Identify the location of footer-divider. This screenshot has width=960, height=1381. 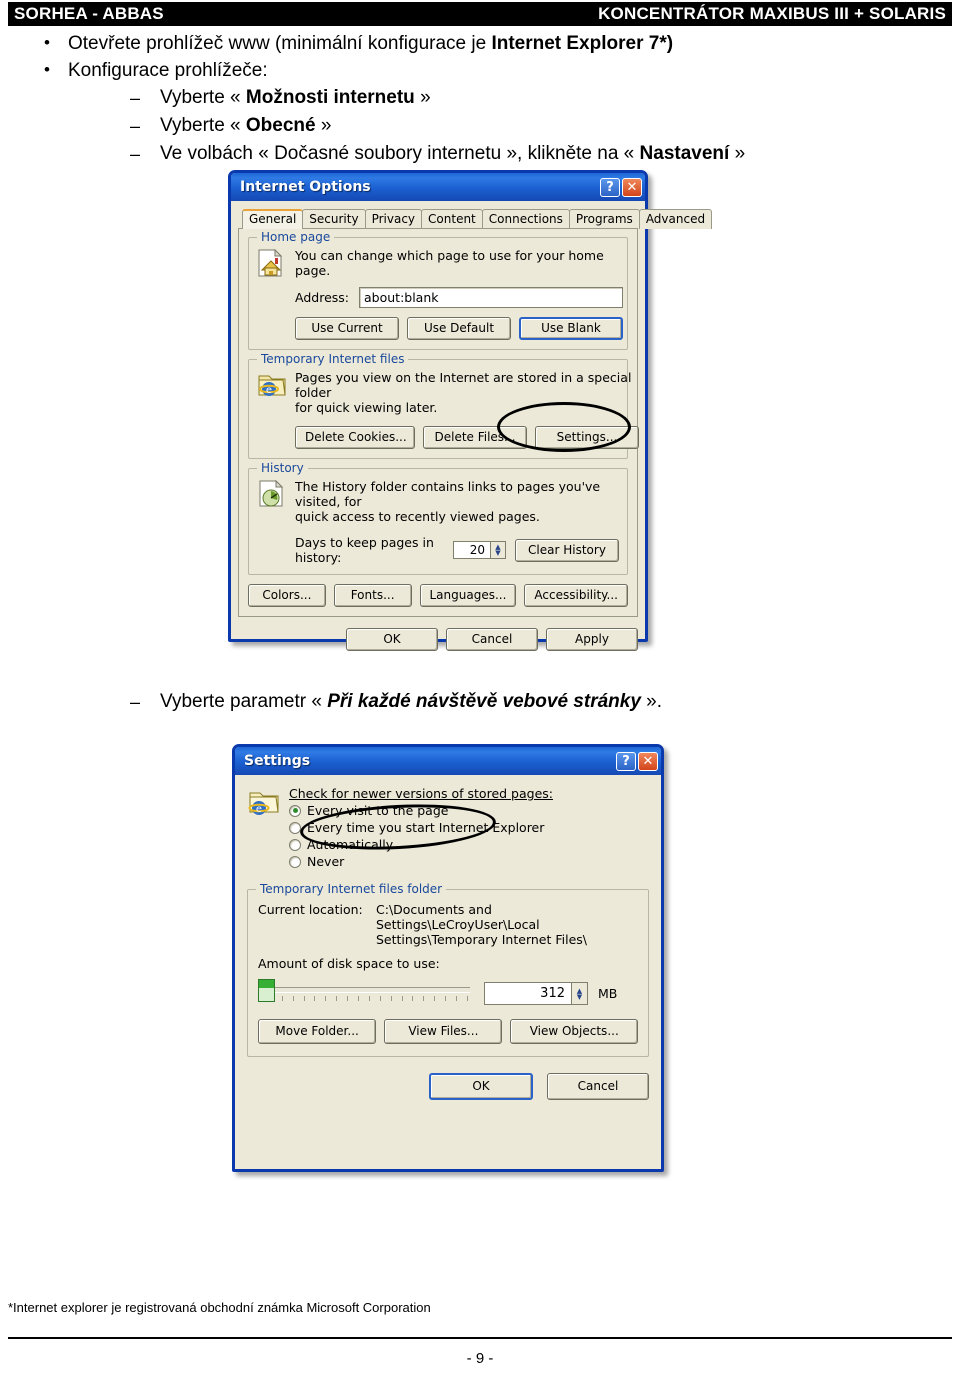
(480, 1338).